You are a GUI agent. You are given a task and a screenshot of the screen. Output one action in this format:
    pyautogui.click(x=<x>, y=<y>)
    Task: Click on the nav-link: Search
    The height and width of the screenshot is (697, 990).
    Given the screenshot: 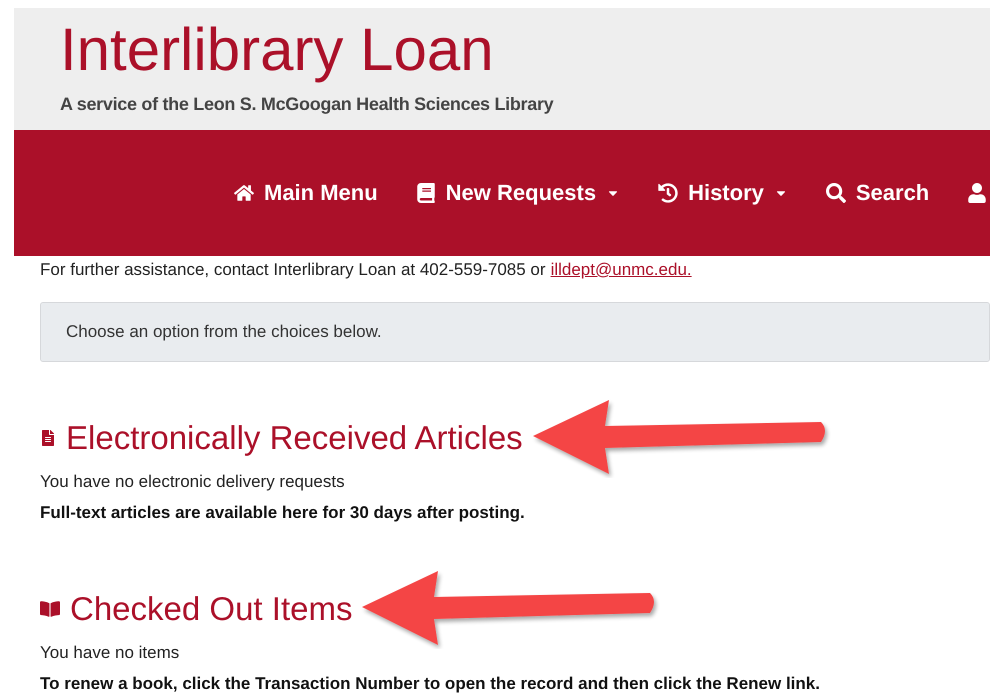 What is the action you would take?
    pyautogui.click(x=878, y=193)
    